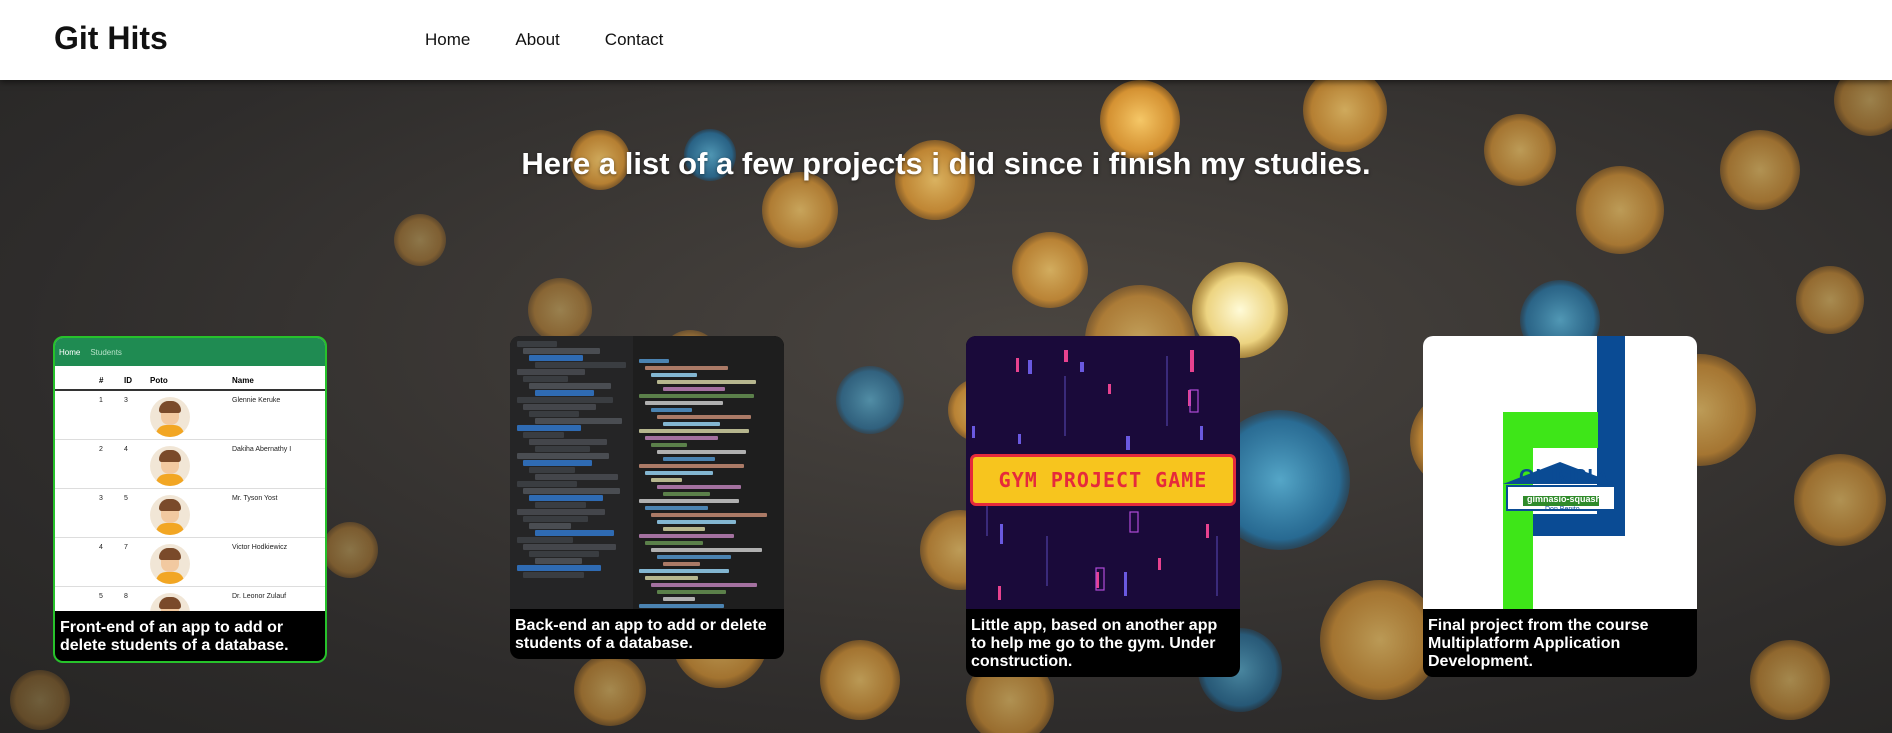  I want to click on row-name: Victor Hodkiewicz, so click(260, 547).